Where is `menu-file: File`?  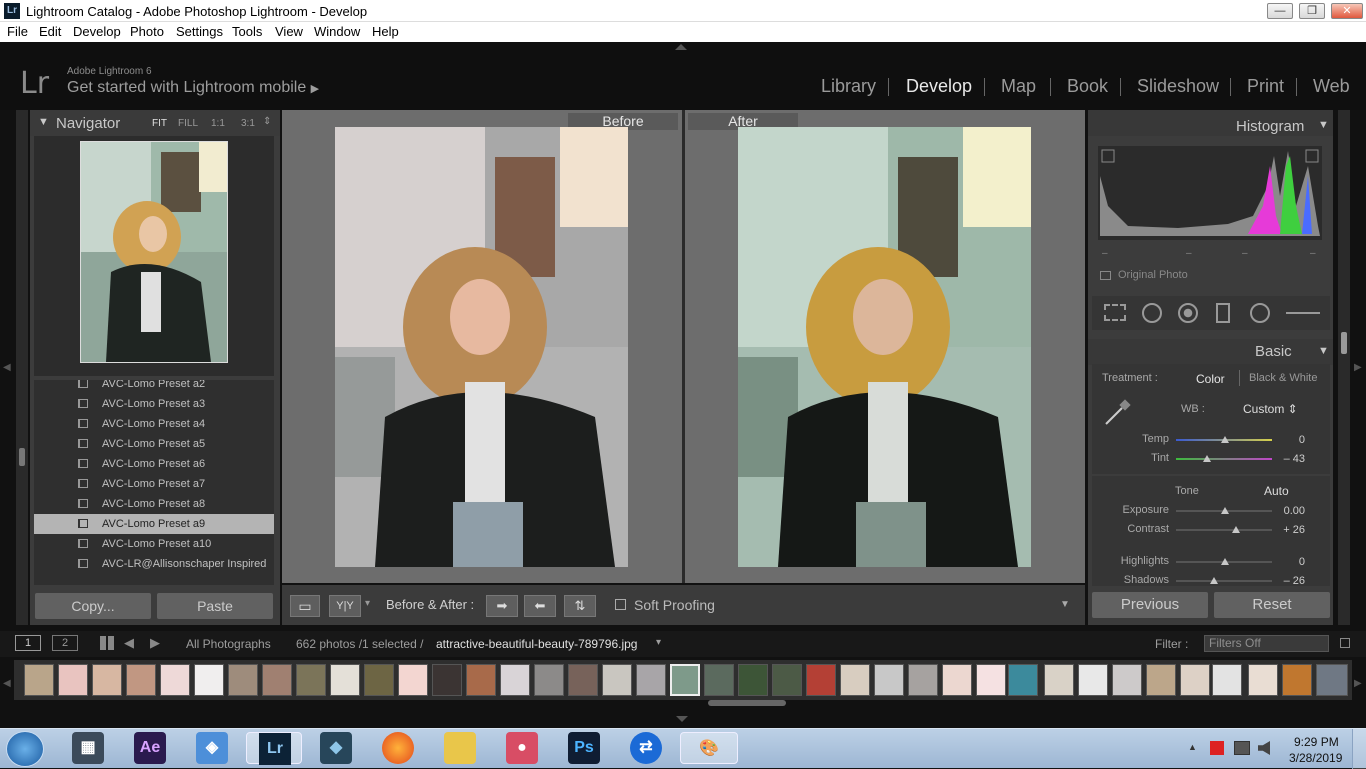
menu-file: File is located at coordinates (17, 31).